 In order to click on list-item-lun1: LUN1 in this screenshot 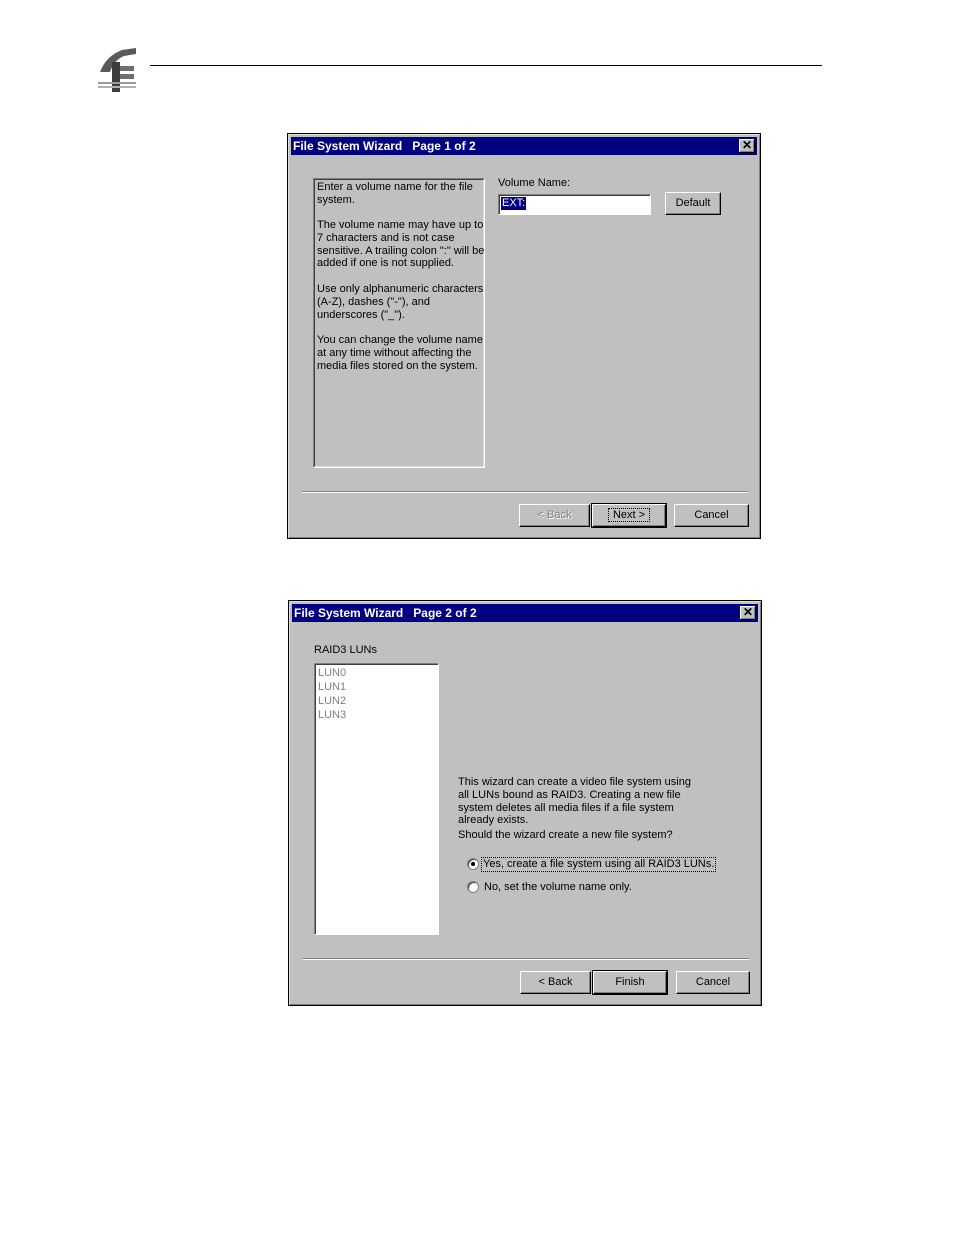, I will do `click(332, 687)`.